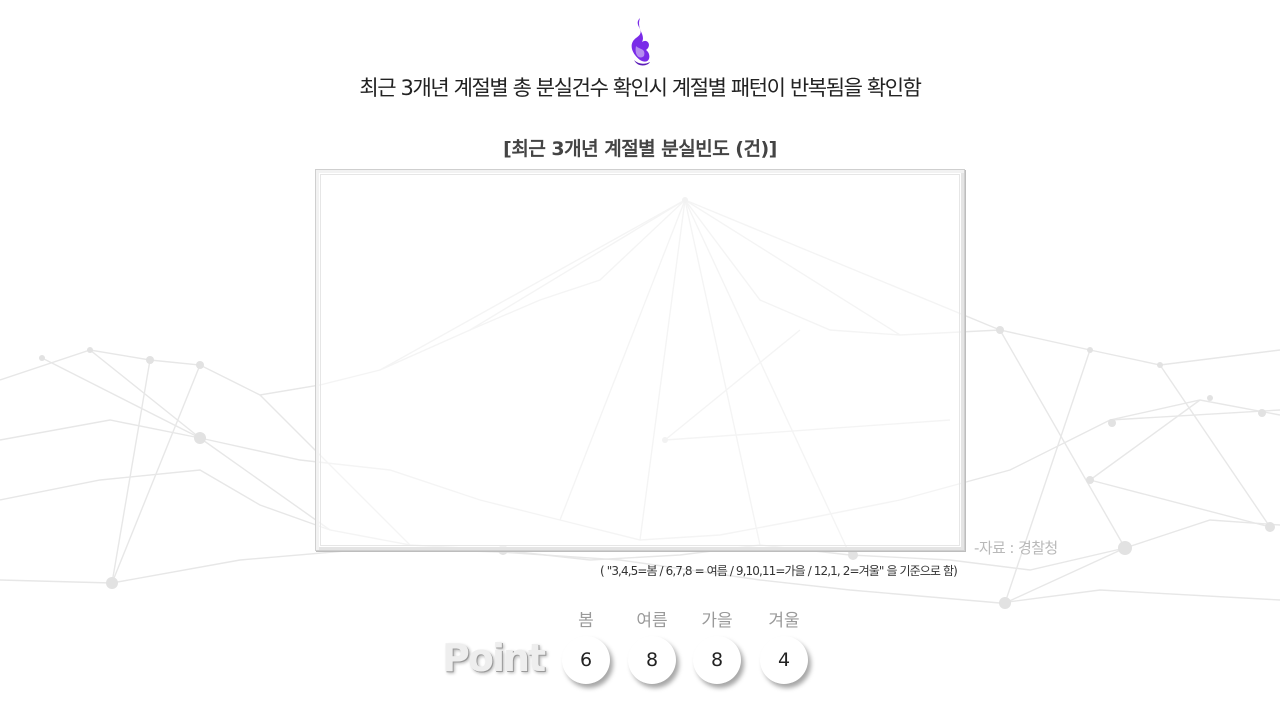 The width and height of the screenshot is (1280, 720). What do you see at coordinates (640, 42) in the screenshot?
I see `flame-logo-icon` at bounding box center [640, 42].